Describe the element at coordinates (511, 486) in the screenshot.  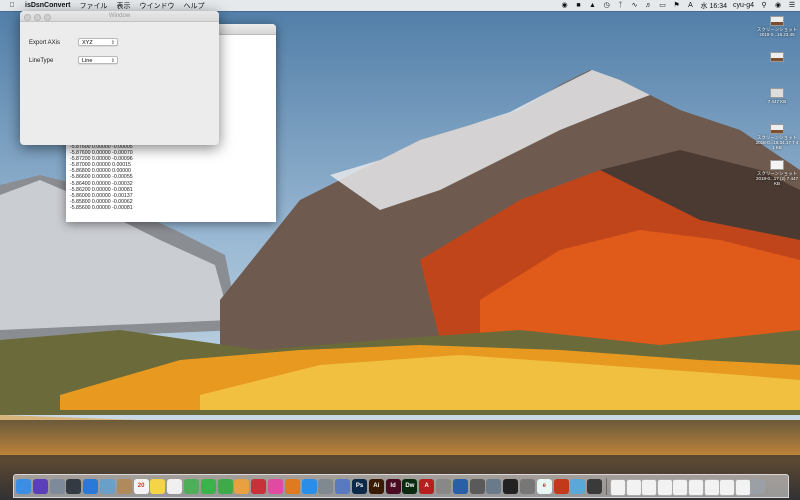
I see `terminal-icon` at that location.